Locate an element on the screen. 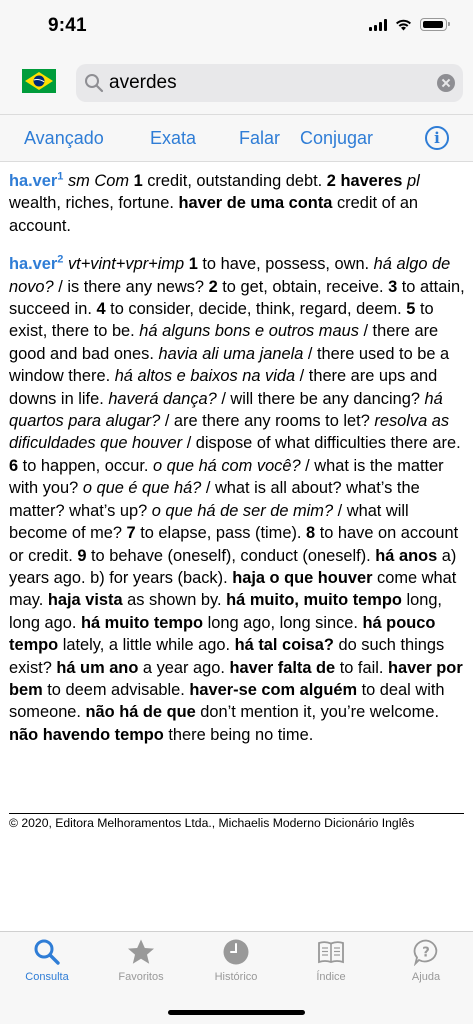  example: havia ali uma janela is located at coordinates (231, 353).